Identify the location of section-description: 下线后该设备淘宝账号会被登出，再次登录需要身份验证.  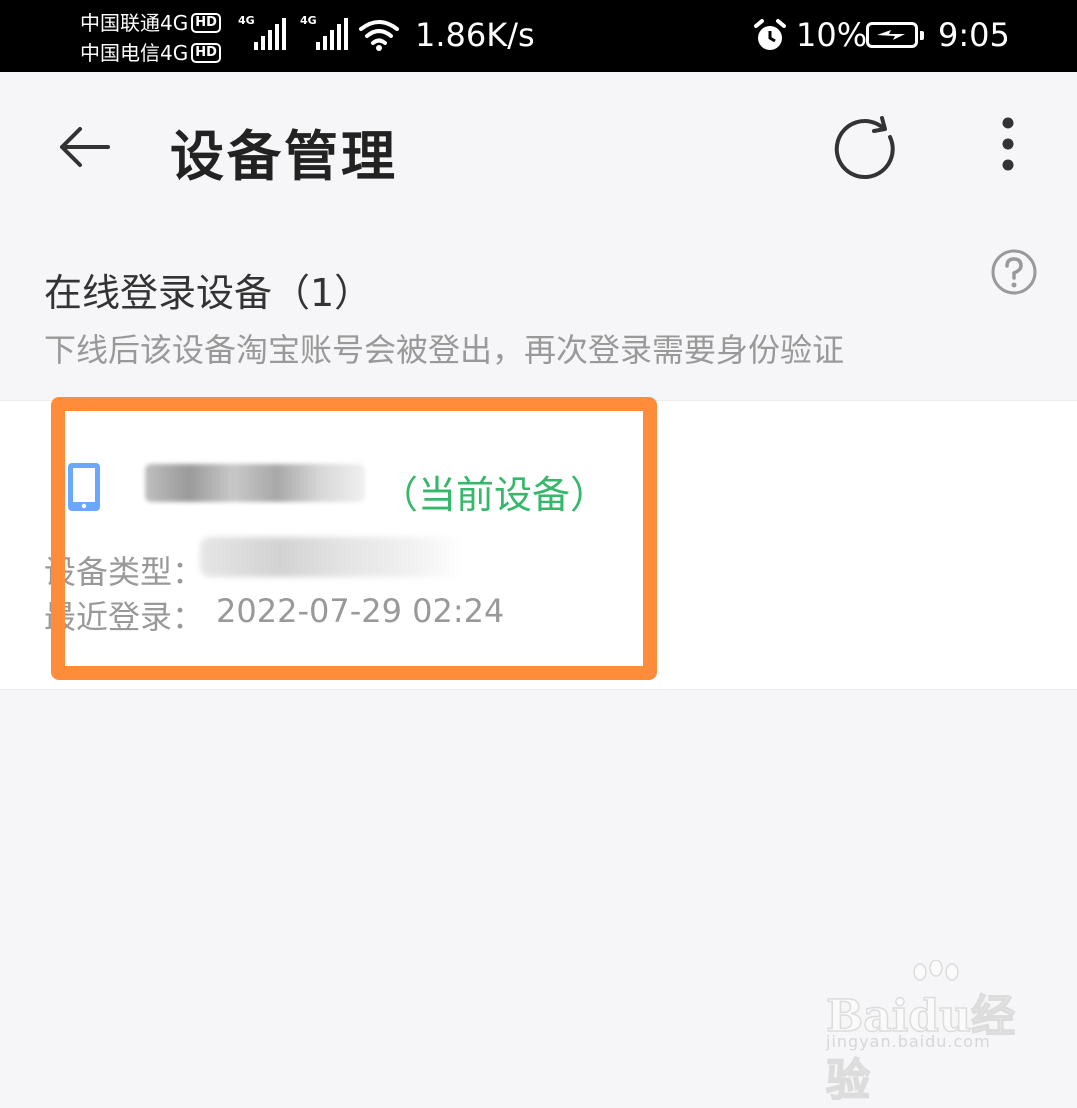
(444, 350).